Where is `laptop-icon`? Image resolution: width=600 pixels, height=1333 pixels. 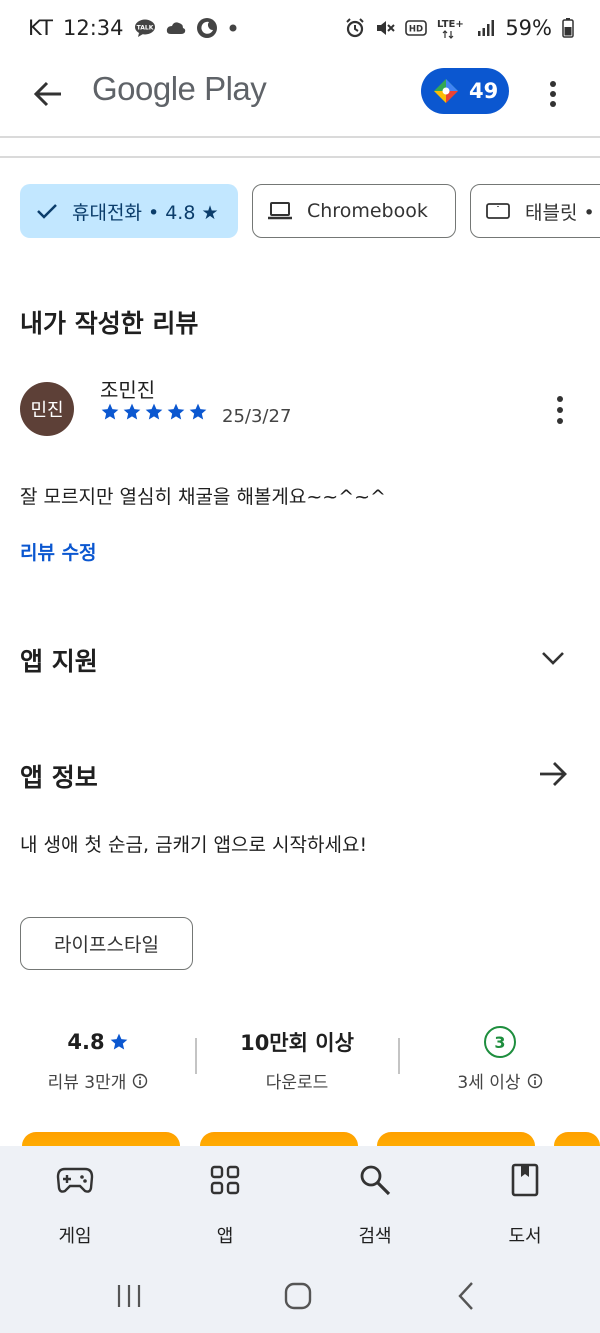
laptop-icon is located at coordinates (280, 211).